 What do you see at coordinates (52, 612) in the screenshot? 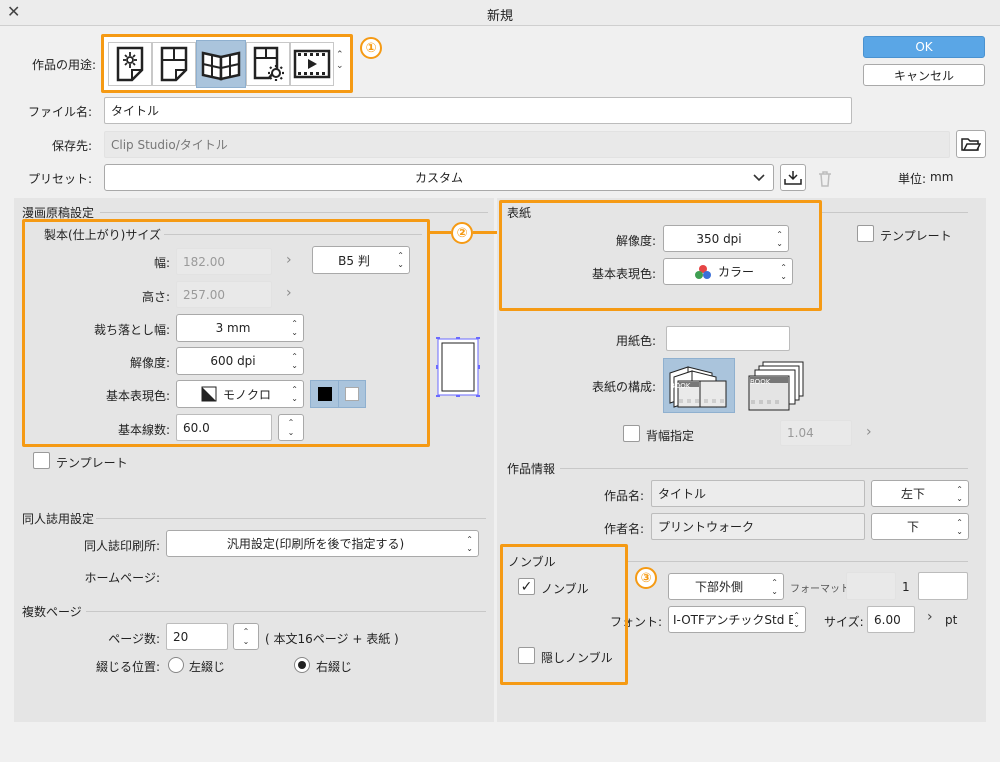
I see `multi-page-heading: 複数ページ` at bounding box center [52, 612].